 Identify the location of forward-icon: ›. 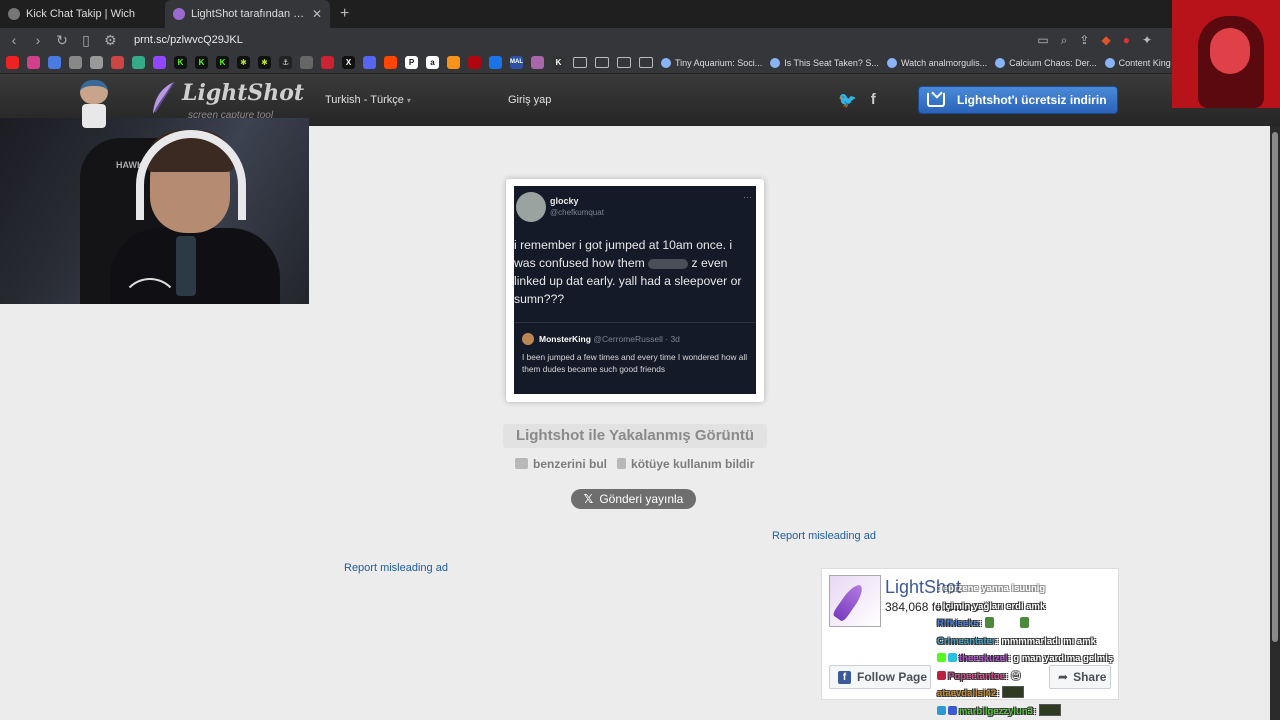
(38, 40).